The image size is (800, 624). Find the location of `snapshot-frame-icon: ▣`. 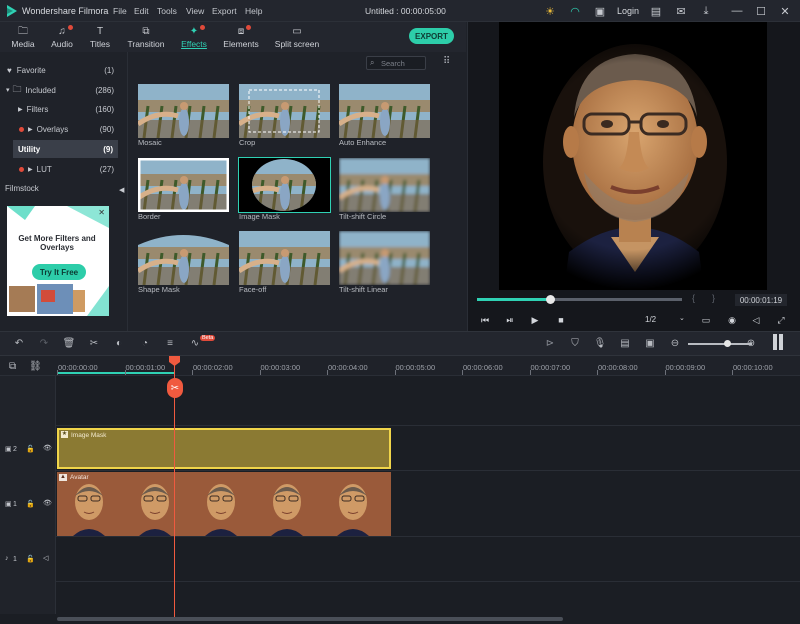

snapshot-frame-icon: ▣ is located at coordinates (650, 343).